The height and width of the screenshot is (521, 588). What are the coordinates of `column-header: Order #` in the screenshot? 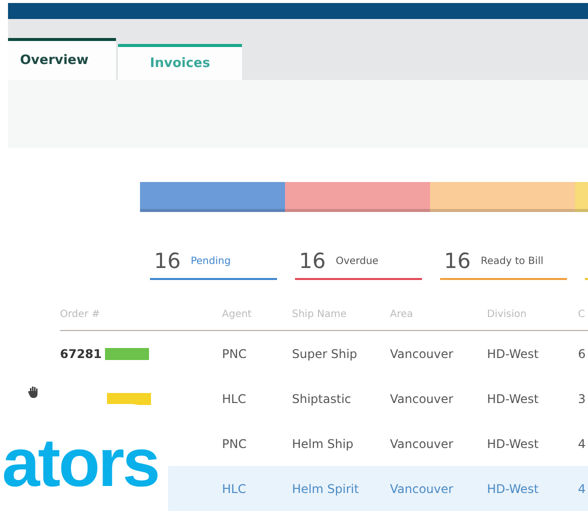 It's located at (80, 314).